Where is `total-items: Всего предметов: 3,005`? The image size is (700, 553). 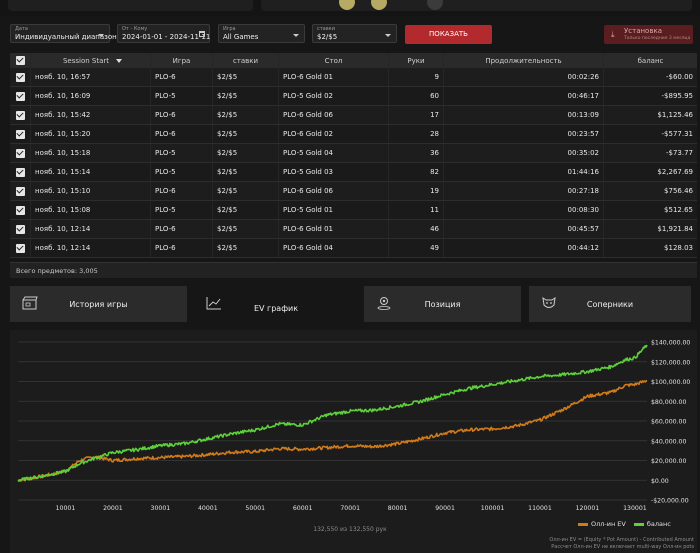
total-items: Всего предметов: 3,005 is located at coordinates (353, 270).